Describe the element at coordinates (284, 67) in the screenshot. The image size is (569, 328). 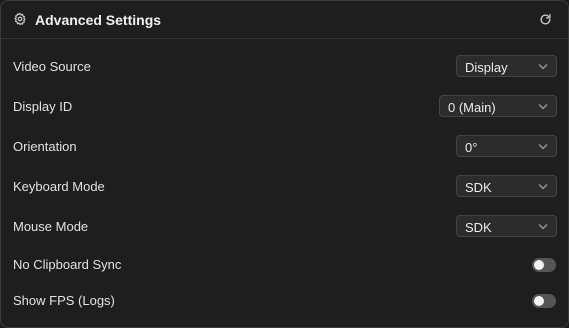
I see `setting-row-video-source: Video Source Display` at that location.